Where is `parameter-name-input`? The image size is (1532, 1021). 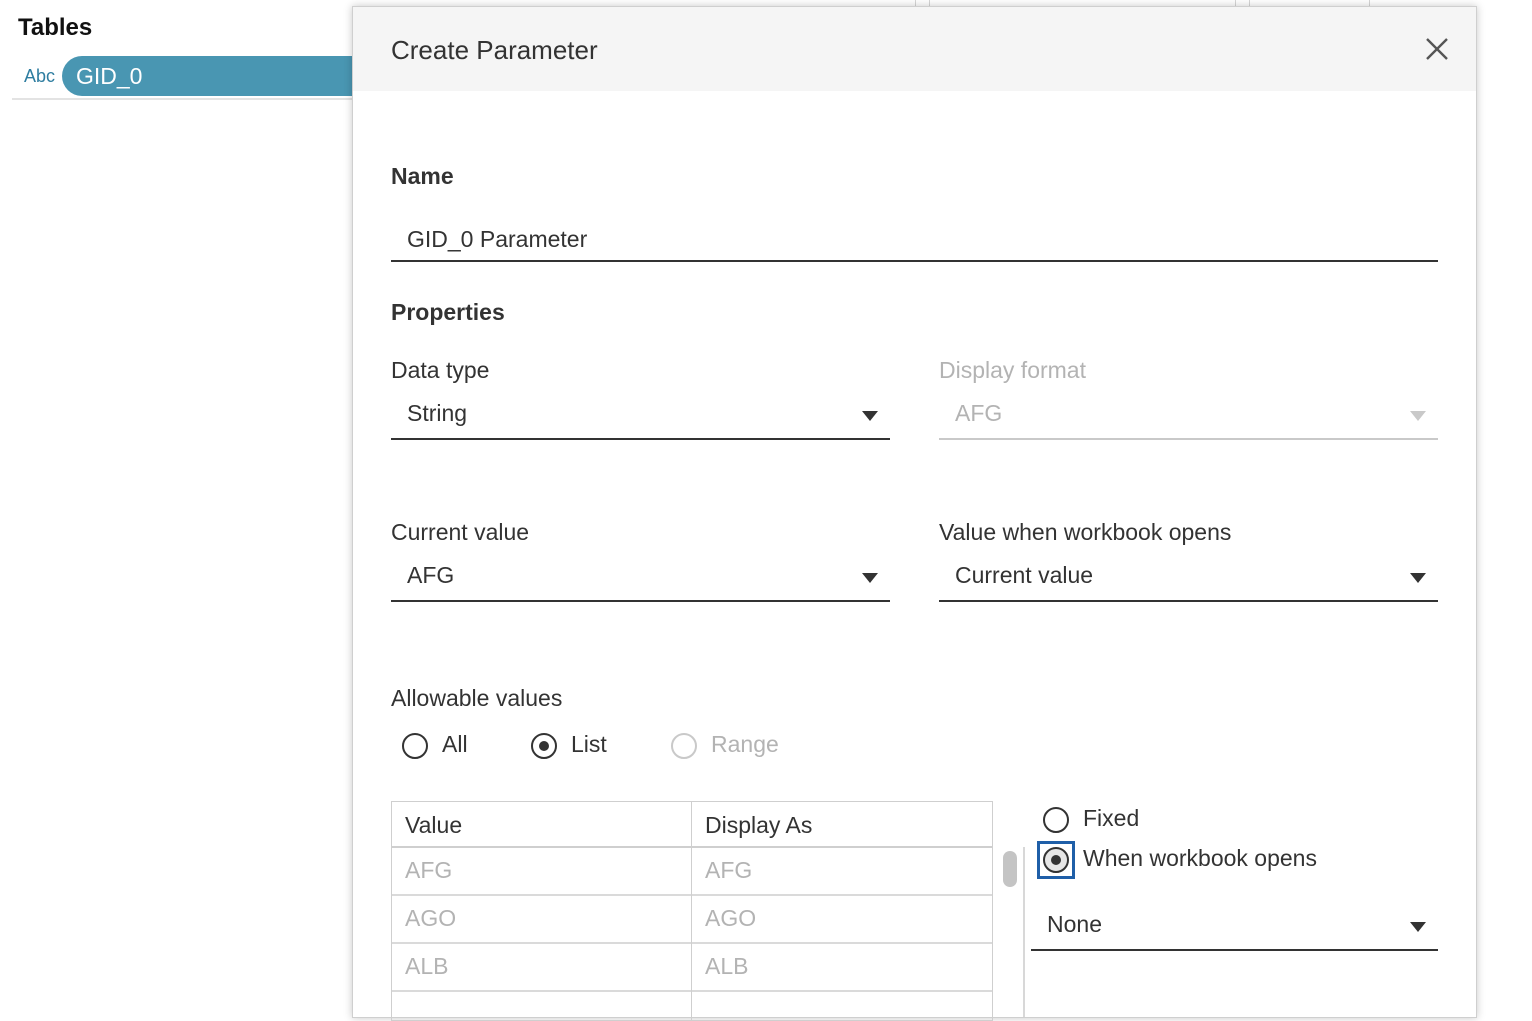 parameter-name-input is located at coordinates (914, 240).